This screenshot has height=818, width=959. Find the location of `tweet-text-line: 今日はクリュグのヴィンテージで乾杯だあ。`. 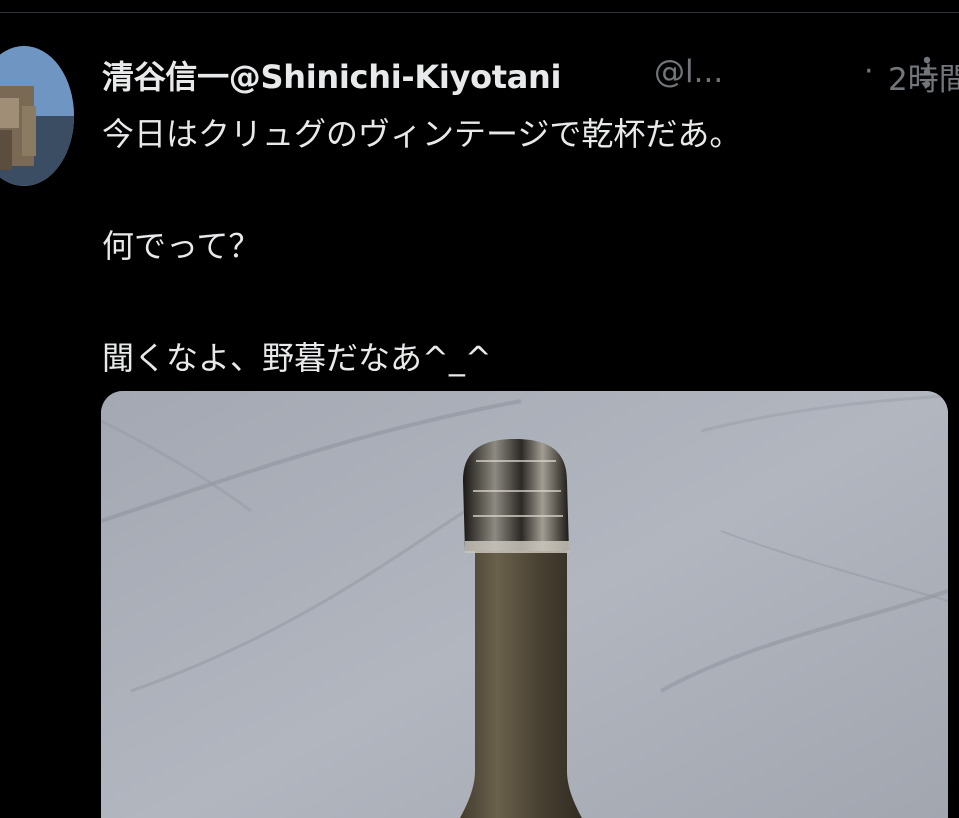

tweet-text-line: 今日はクリュグのヴィンテージで乾杯だあ。 is located at coordinates (422, 134).